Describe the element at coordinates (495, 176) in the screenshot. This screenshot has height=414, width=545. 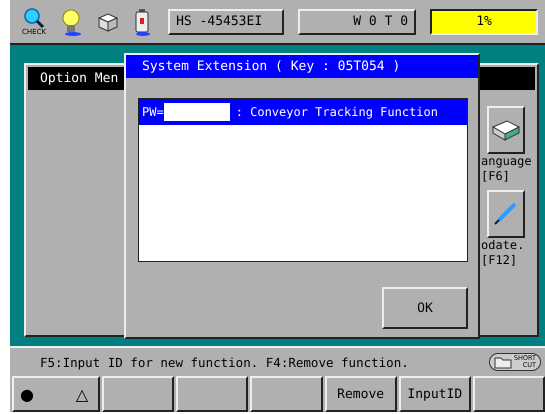
I see `shortcut-key-label: [F6]` at that location.